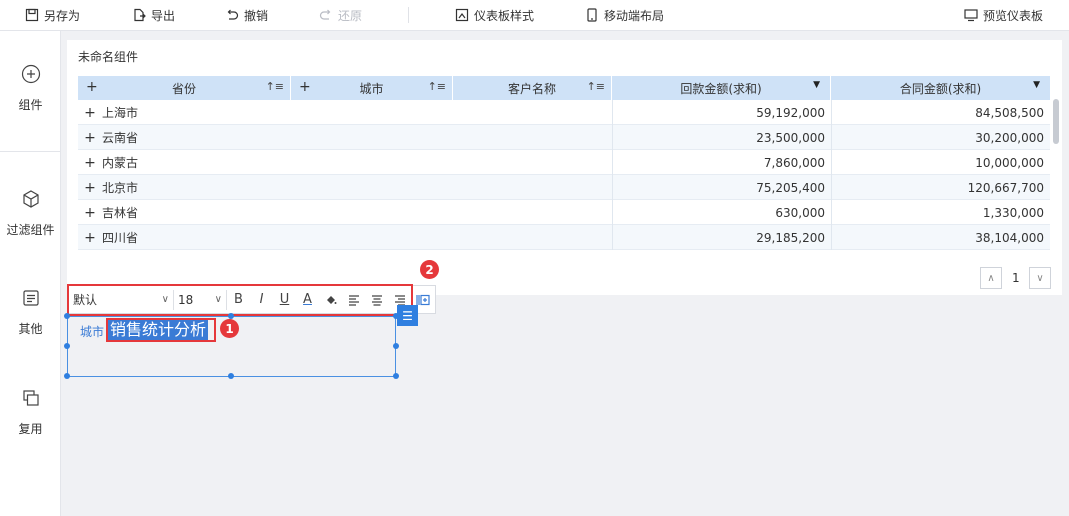 The image size is (1069, 516). I want to click on column-header-payment: 回款金额(求和) ▼, so click(721, 88).